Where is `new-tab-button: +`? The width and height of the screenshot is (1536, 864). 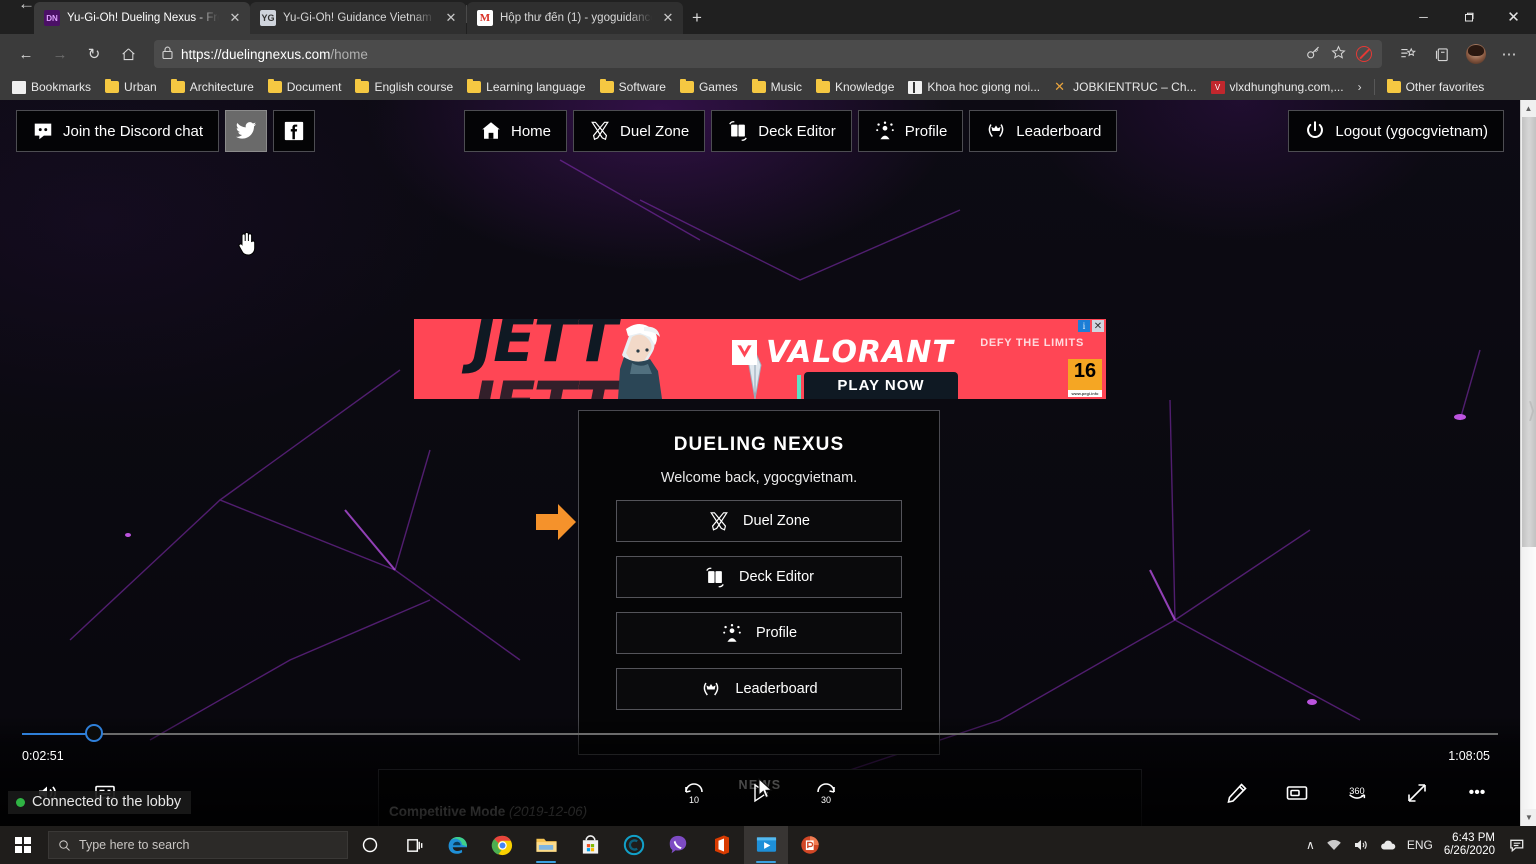 new-tab-button: + is located at coordinates (697, 18).